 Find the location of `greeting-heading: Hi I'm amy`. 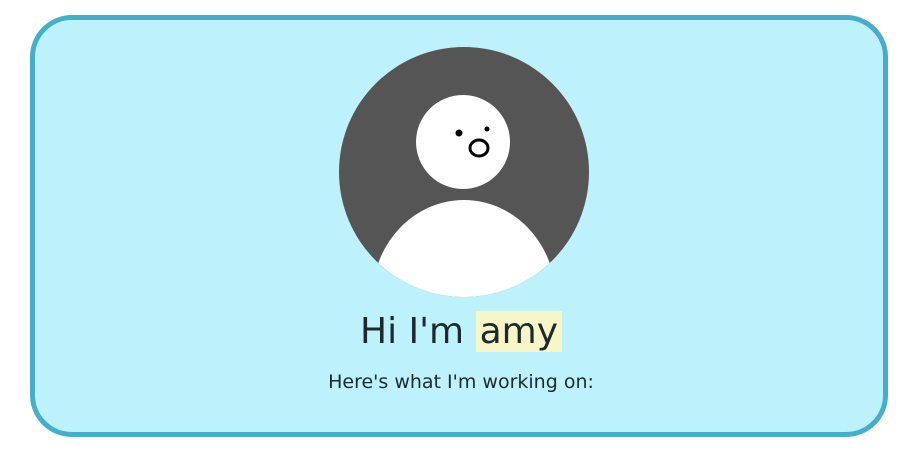

greeting-heading: Hi I'm amy is located at coordinates (461, 332).